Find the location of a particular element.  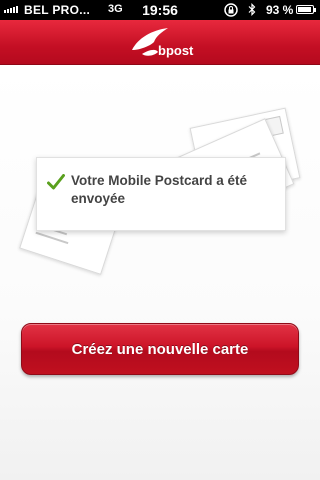

battery-icon is located at coordinates (306, 9).